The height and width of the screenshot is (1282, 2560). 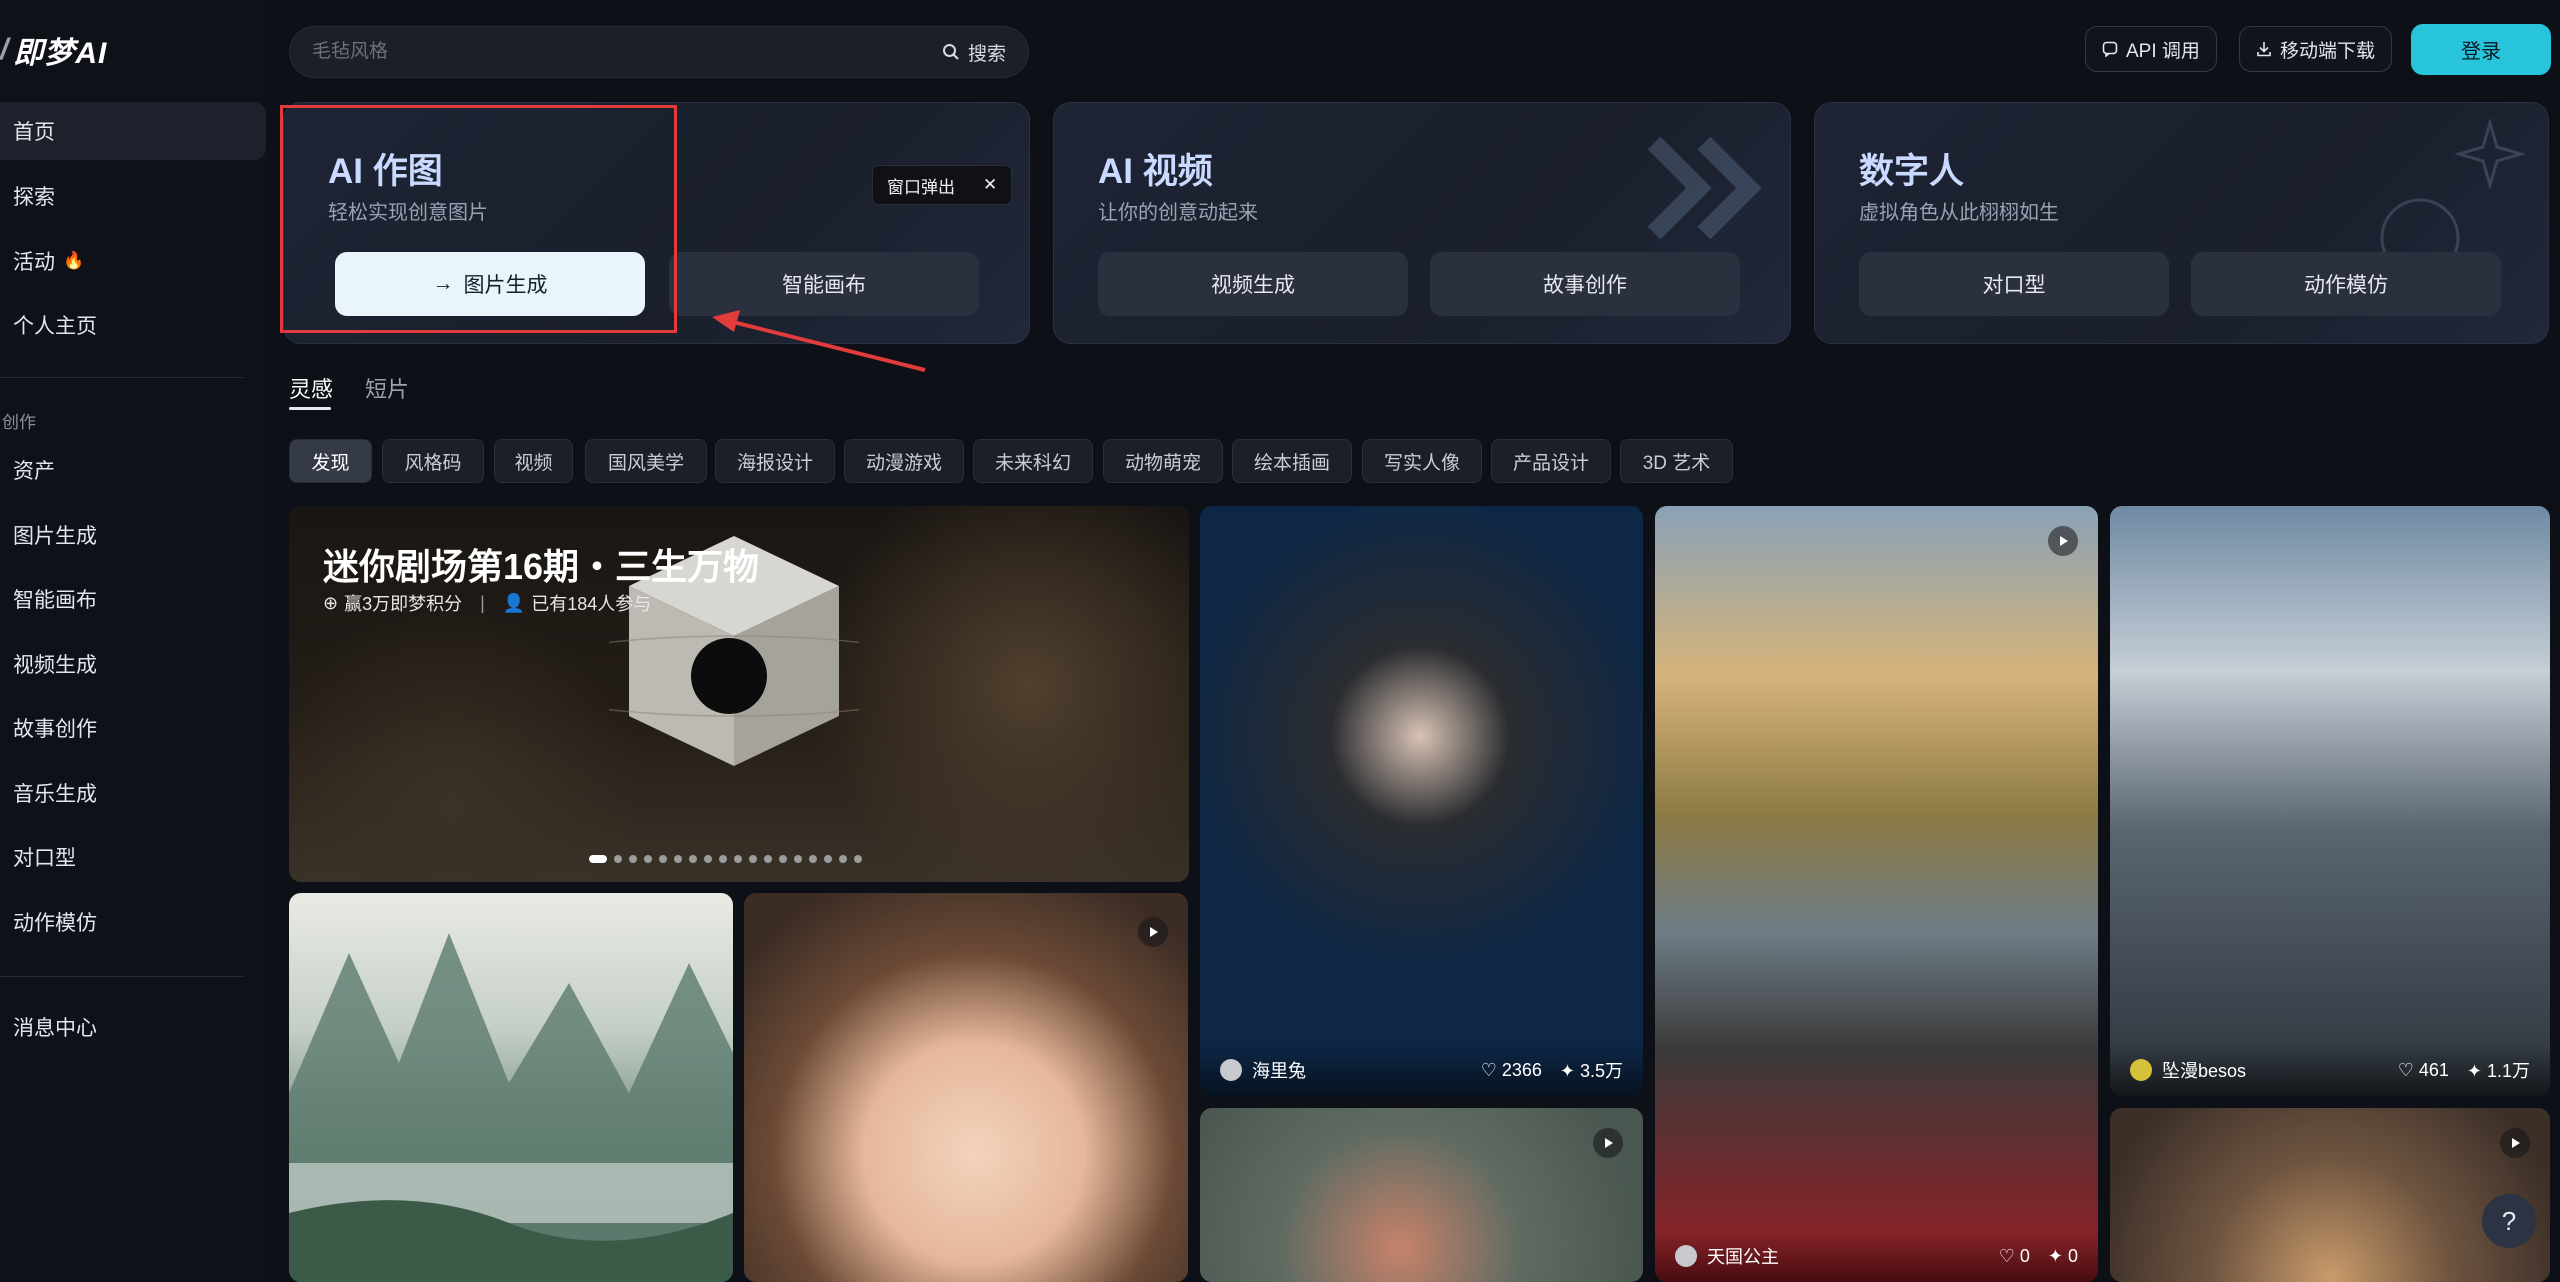 I want to click on logo-text: 即梦AI, so click(x=60, y=53).